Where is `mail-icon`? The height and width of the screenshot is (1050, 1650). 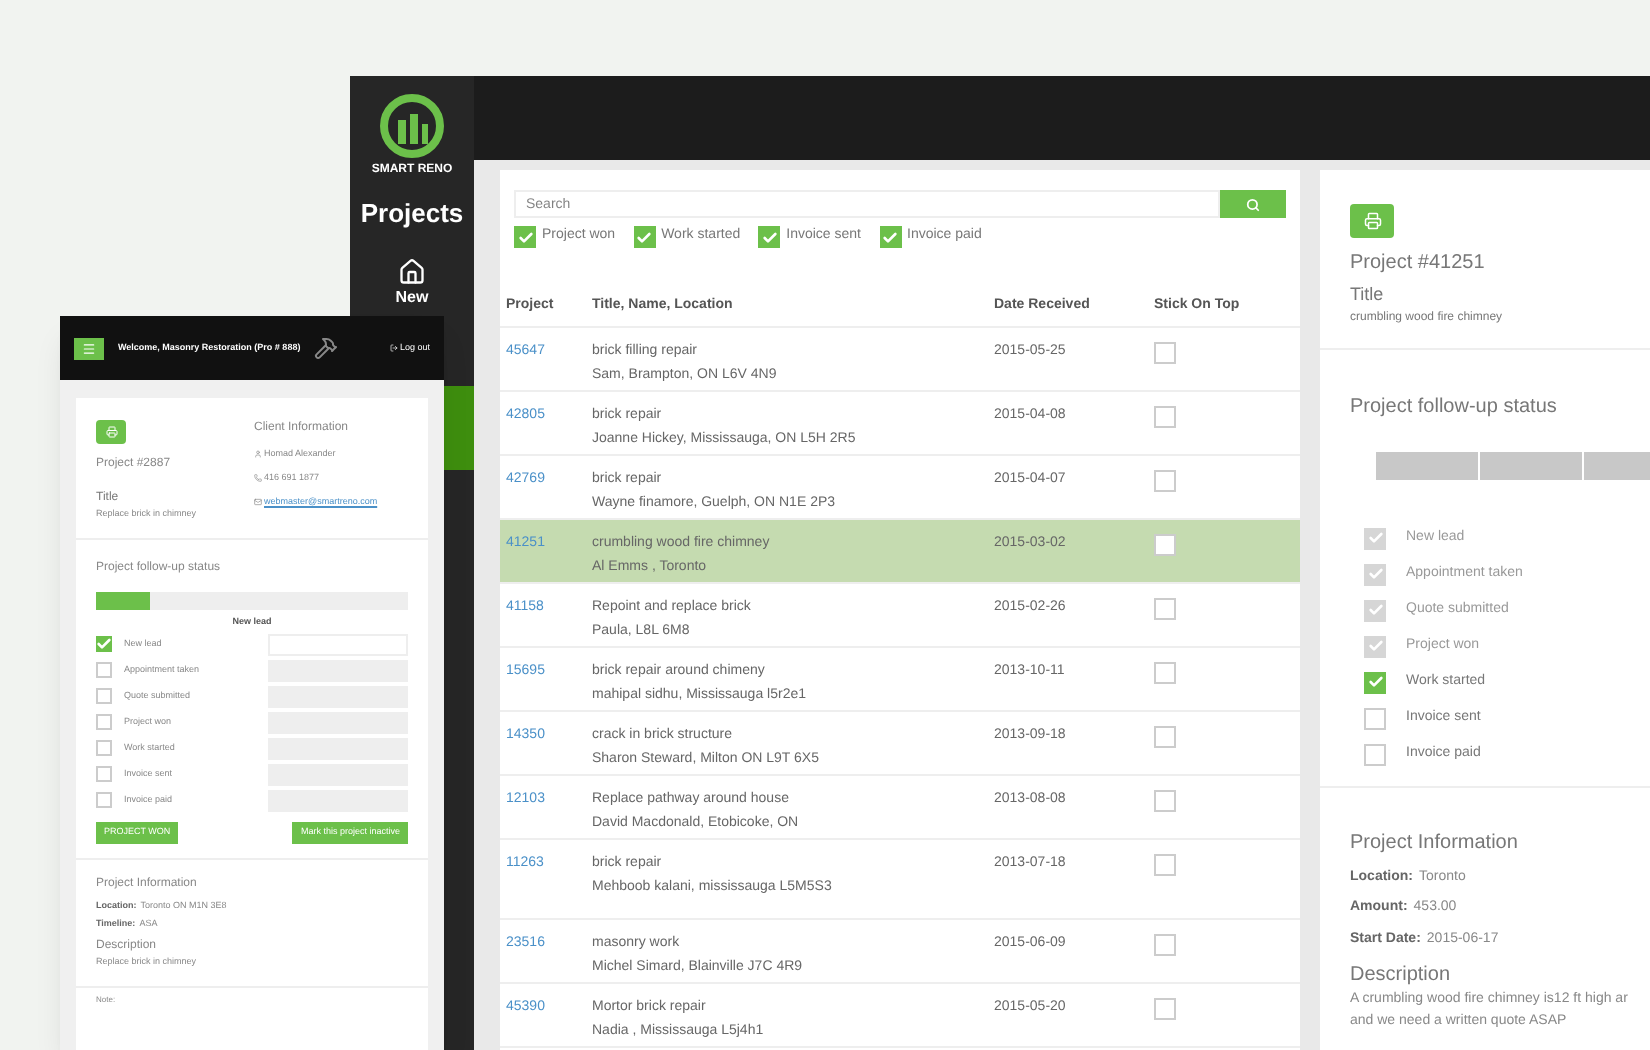 mail-icon is located at coordinates (258, 501).